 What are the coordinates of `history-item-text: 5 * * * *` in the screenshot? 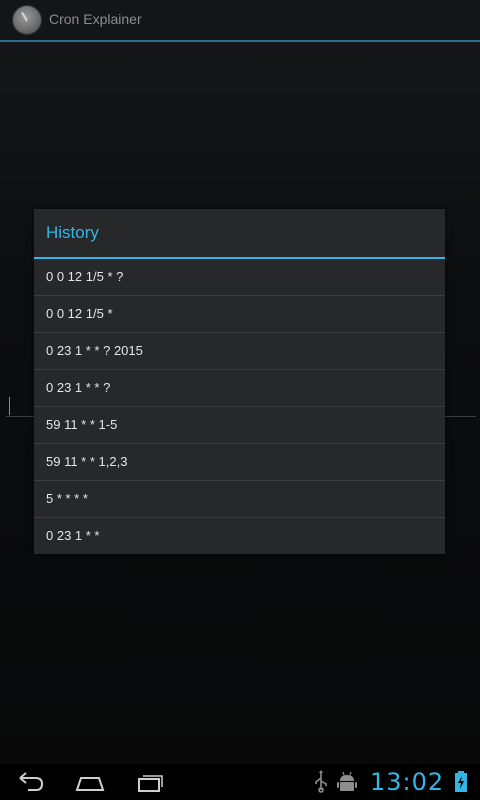 It's located at (67, 498).